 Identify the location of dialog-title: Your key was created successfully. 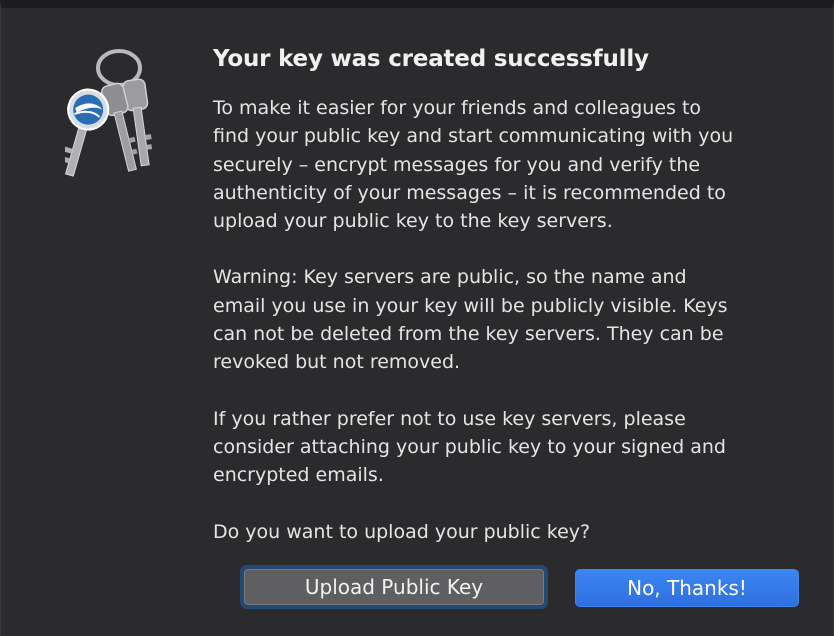
(431, 59).